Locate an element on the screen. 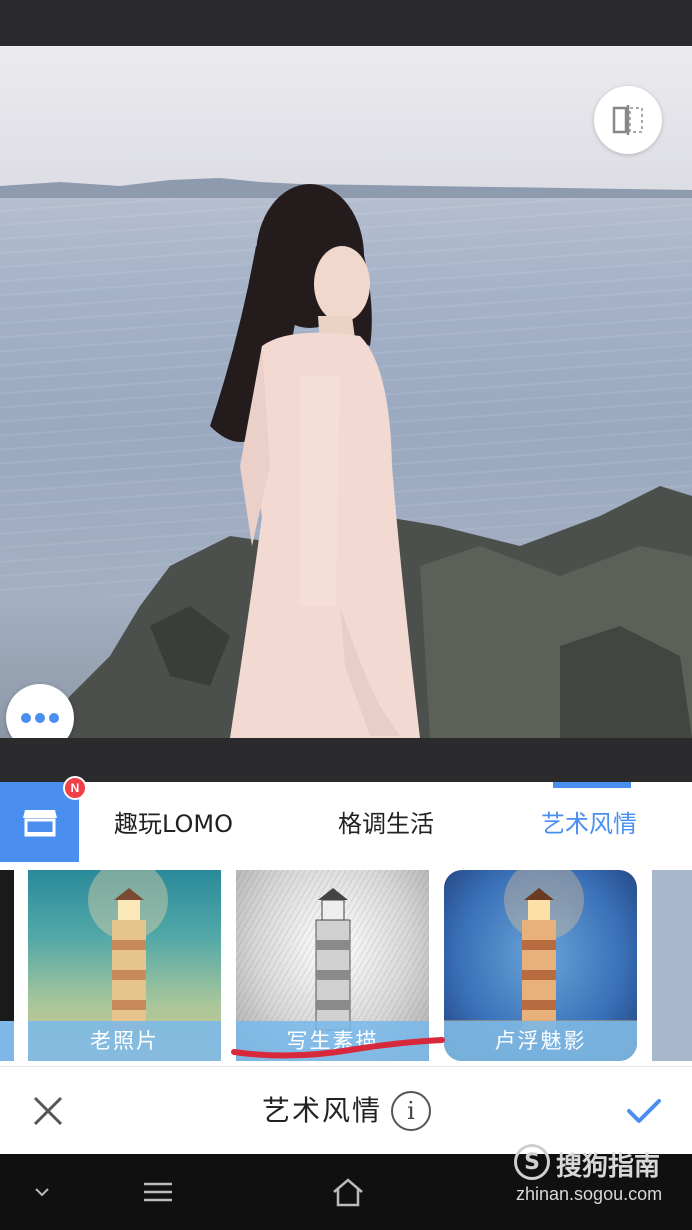  nav-hide-button is located at coordinates (42, 1192).